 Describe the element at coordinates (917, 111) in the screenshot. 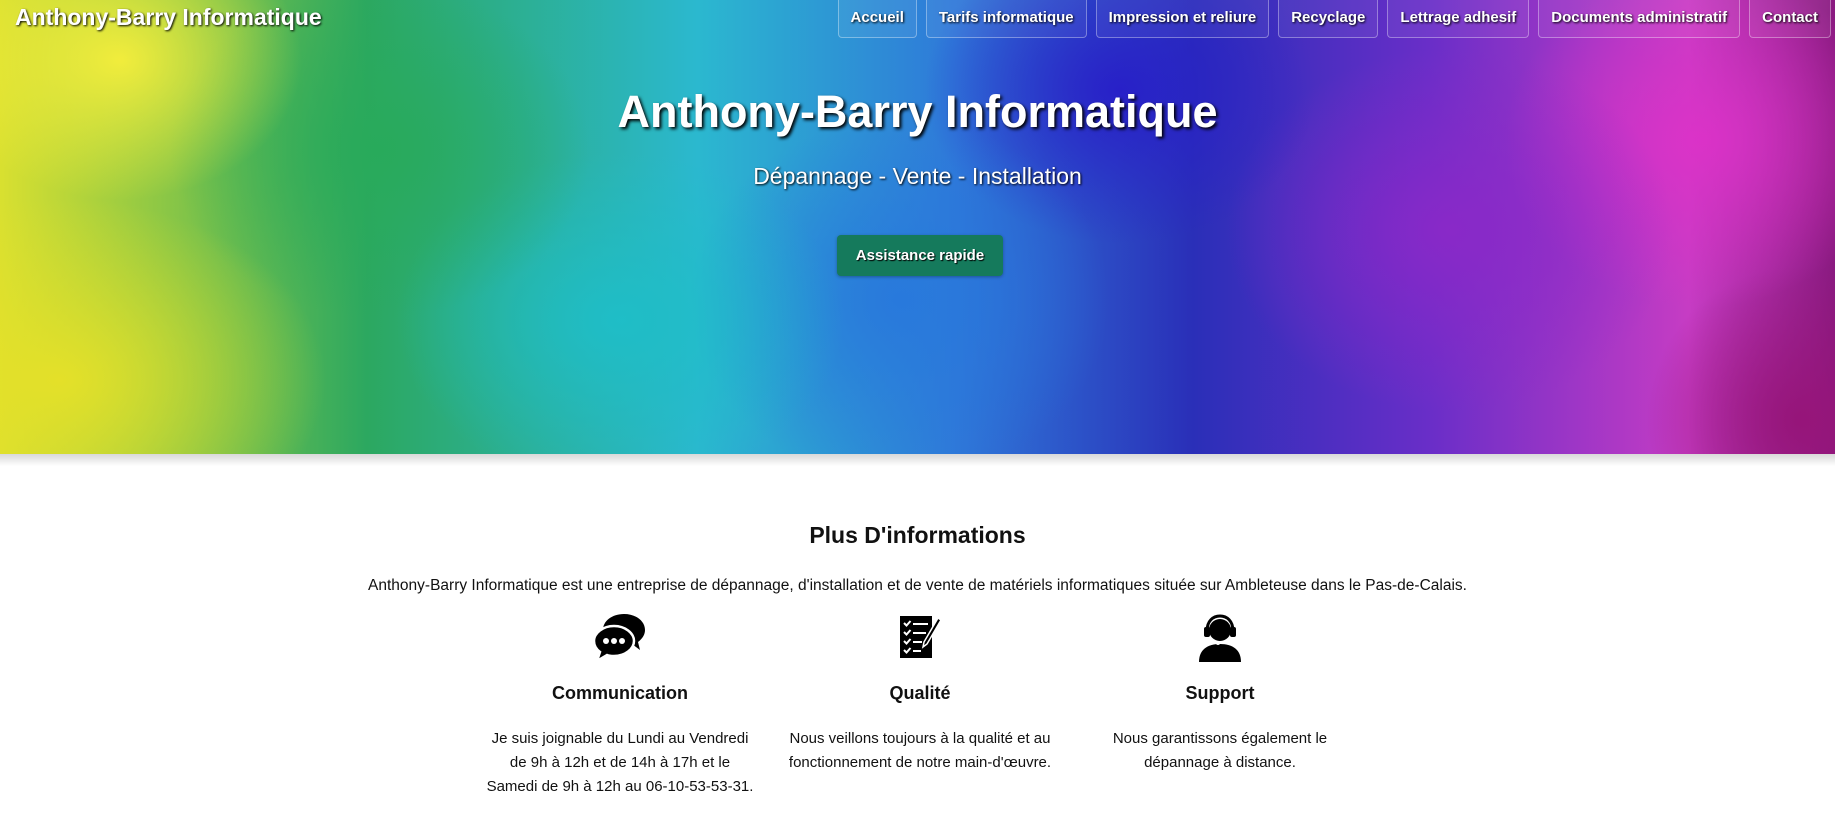

I see `hero-title: Anthony-Barry Informatique` at that location.